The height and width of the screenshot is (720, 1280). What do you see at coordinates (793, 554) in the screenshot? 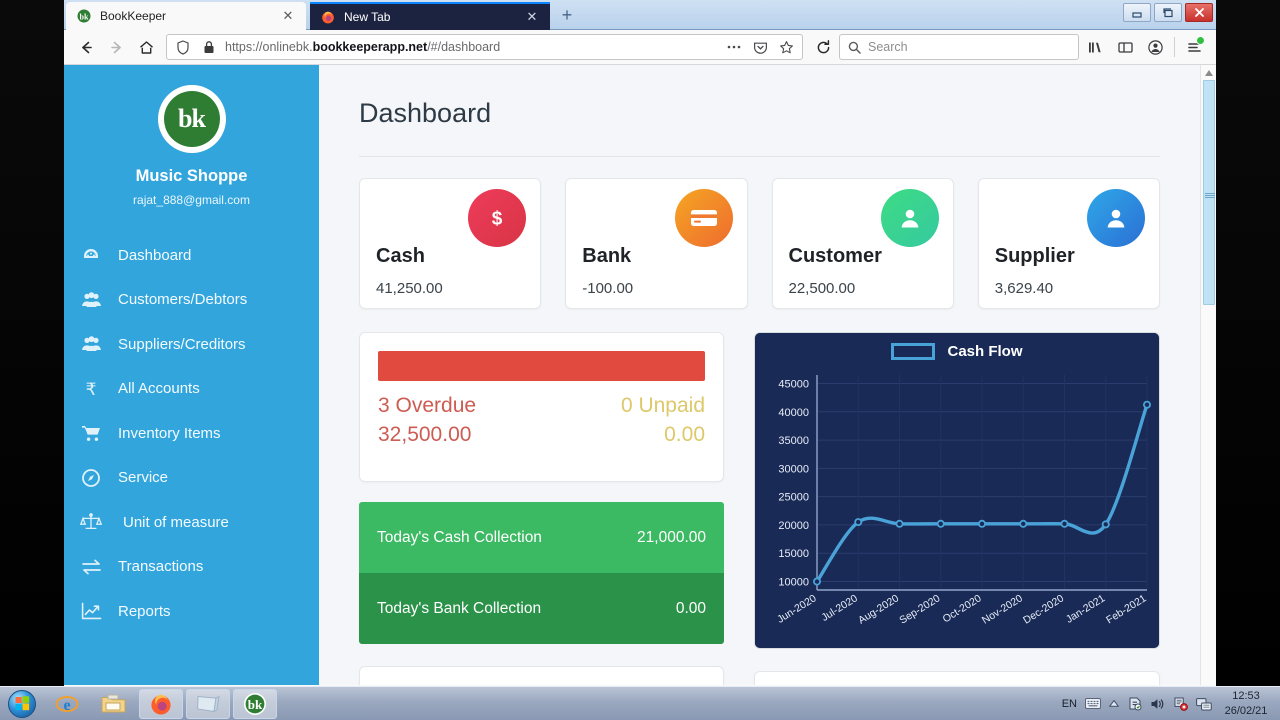
I see `svg-text: 15000` at bounding box center [793, 554].